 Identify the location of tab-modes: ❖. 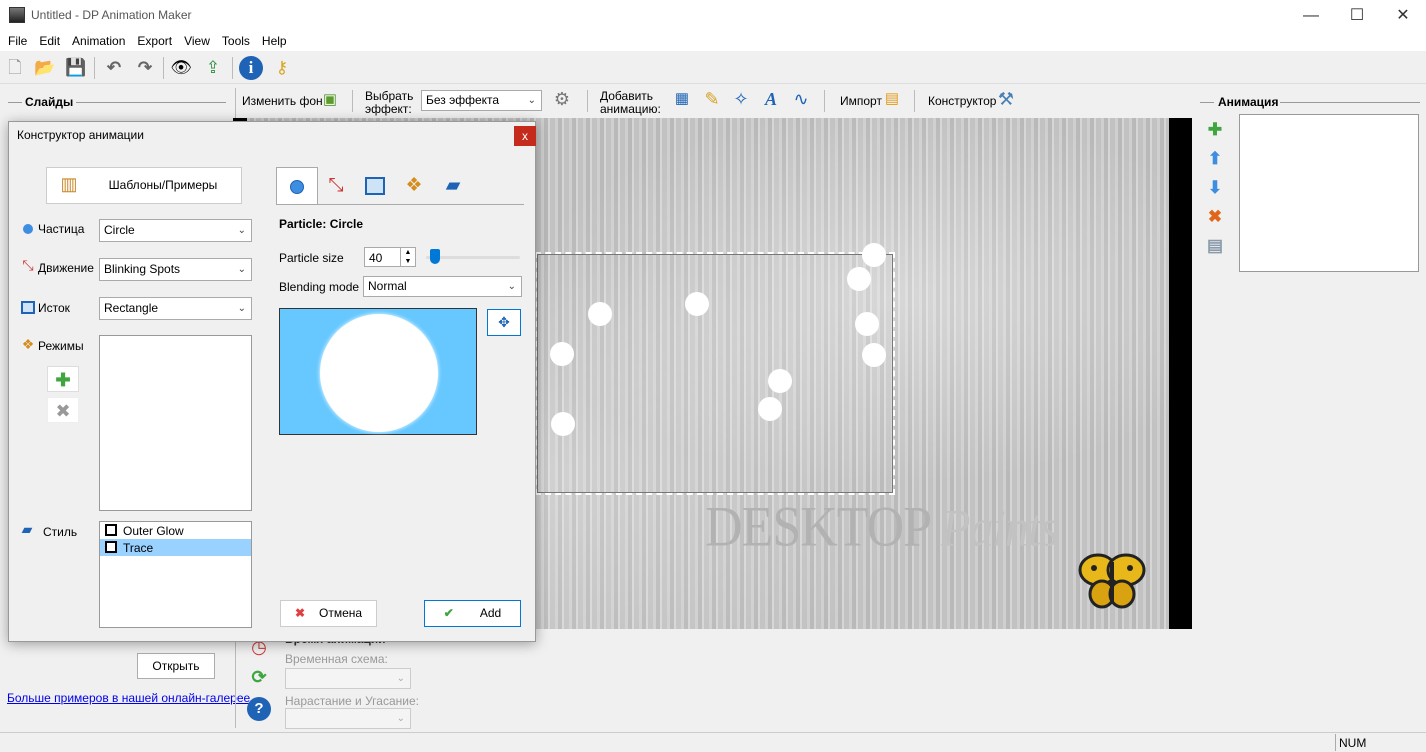
(414, 186).